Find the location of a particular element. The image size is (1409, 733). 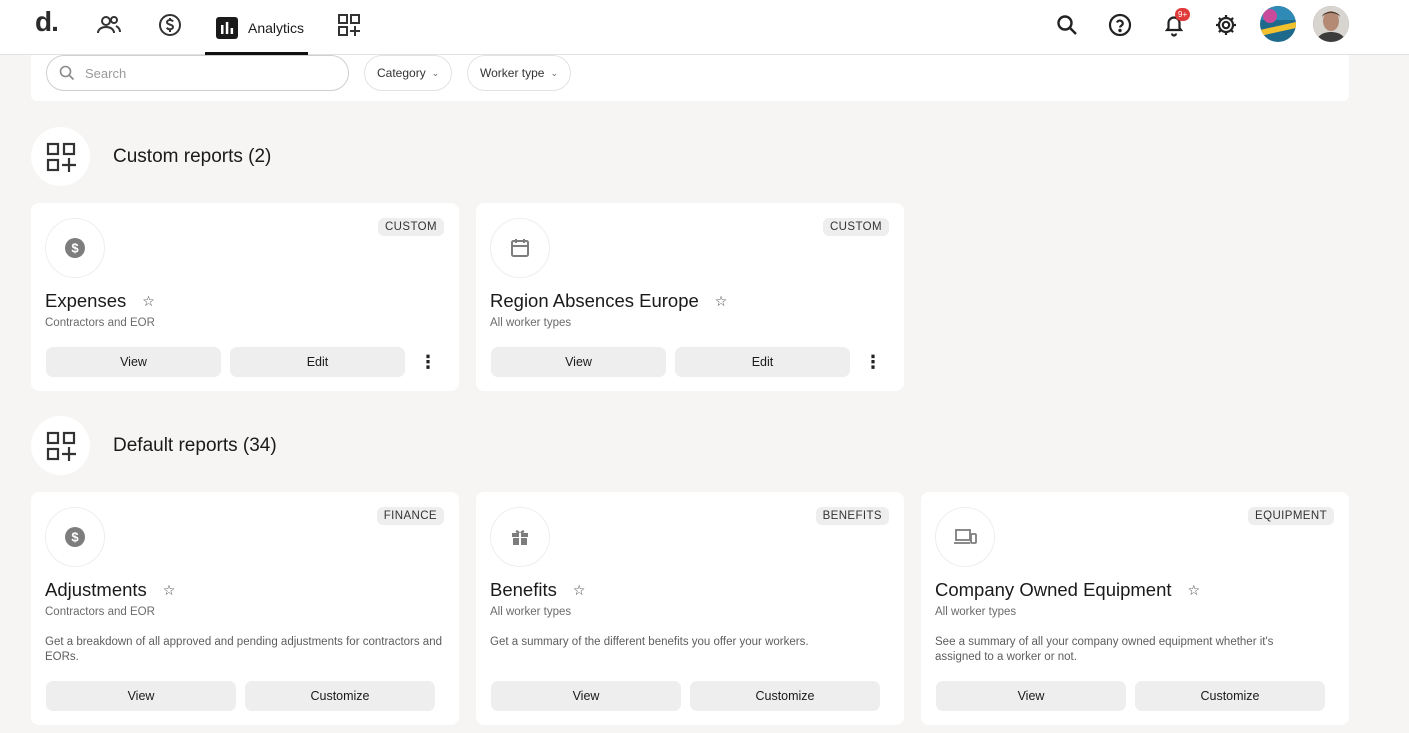

report-title-row: Benefits ☆ is located at coordinates (537, 590).